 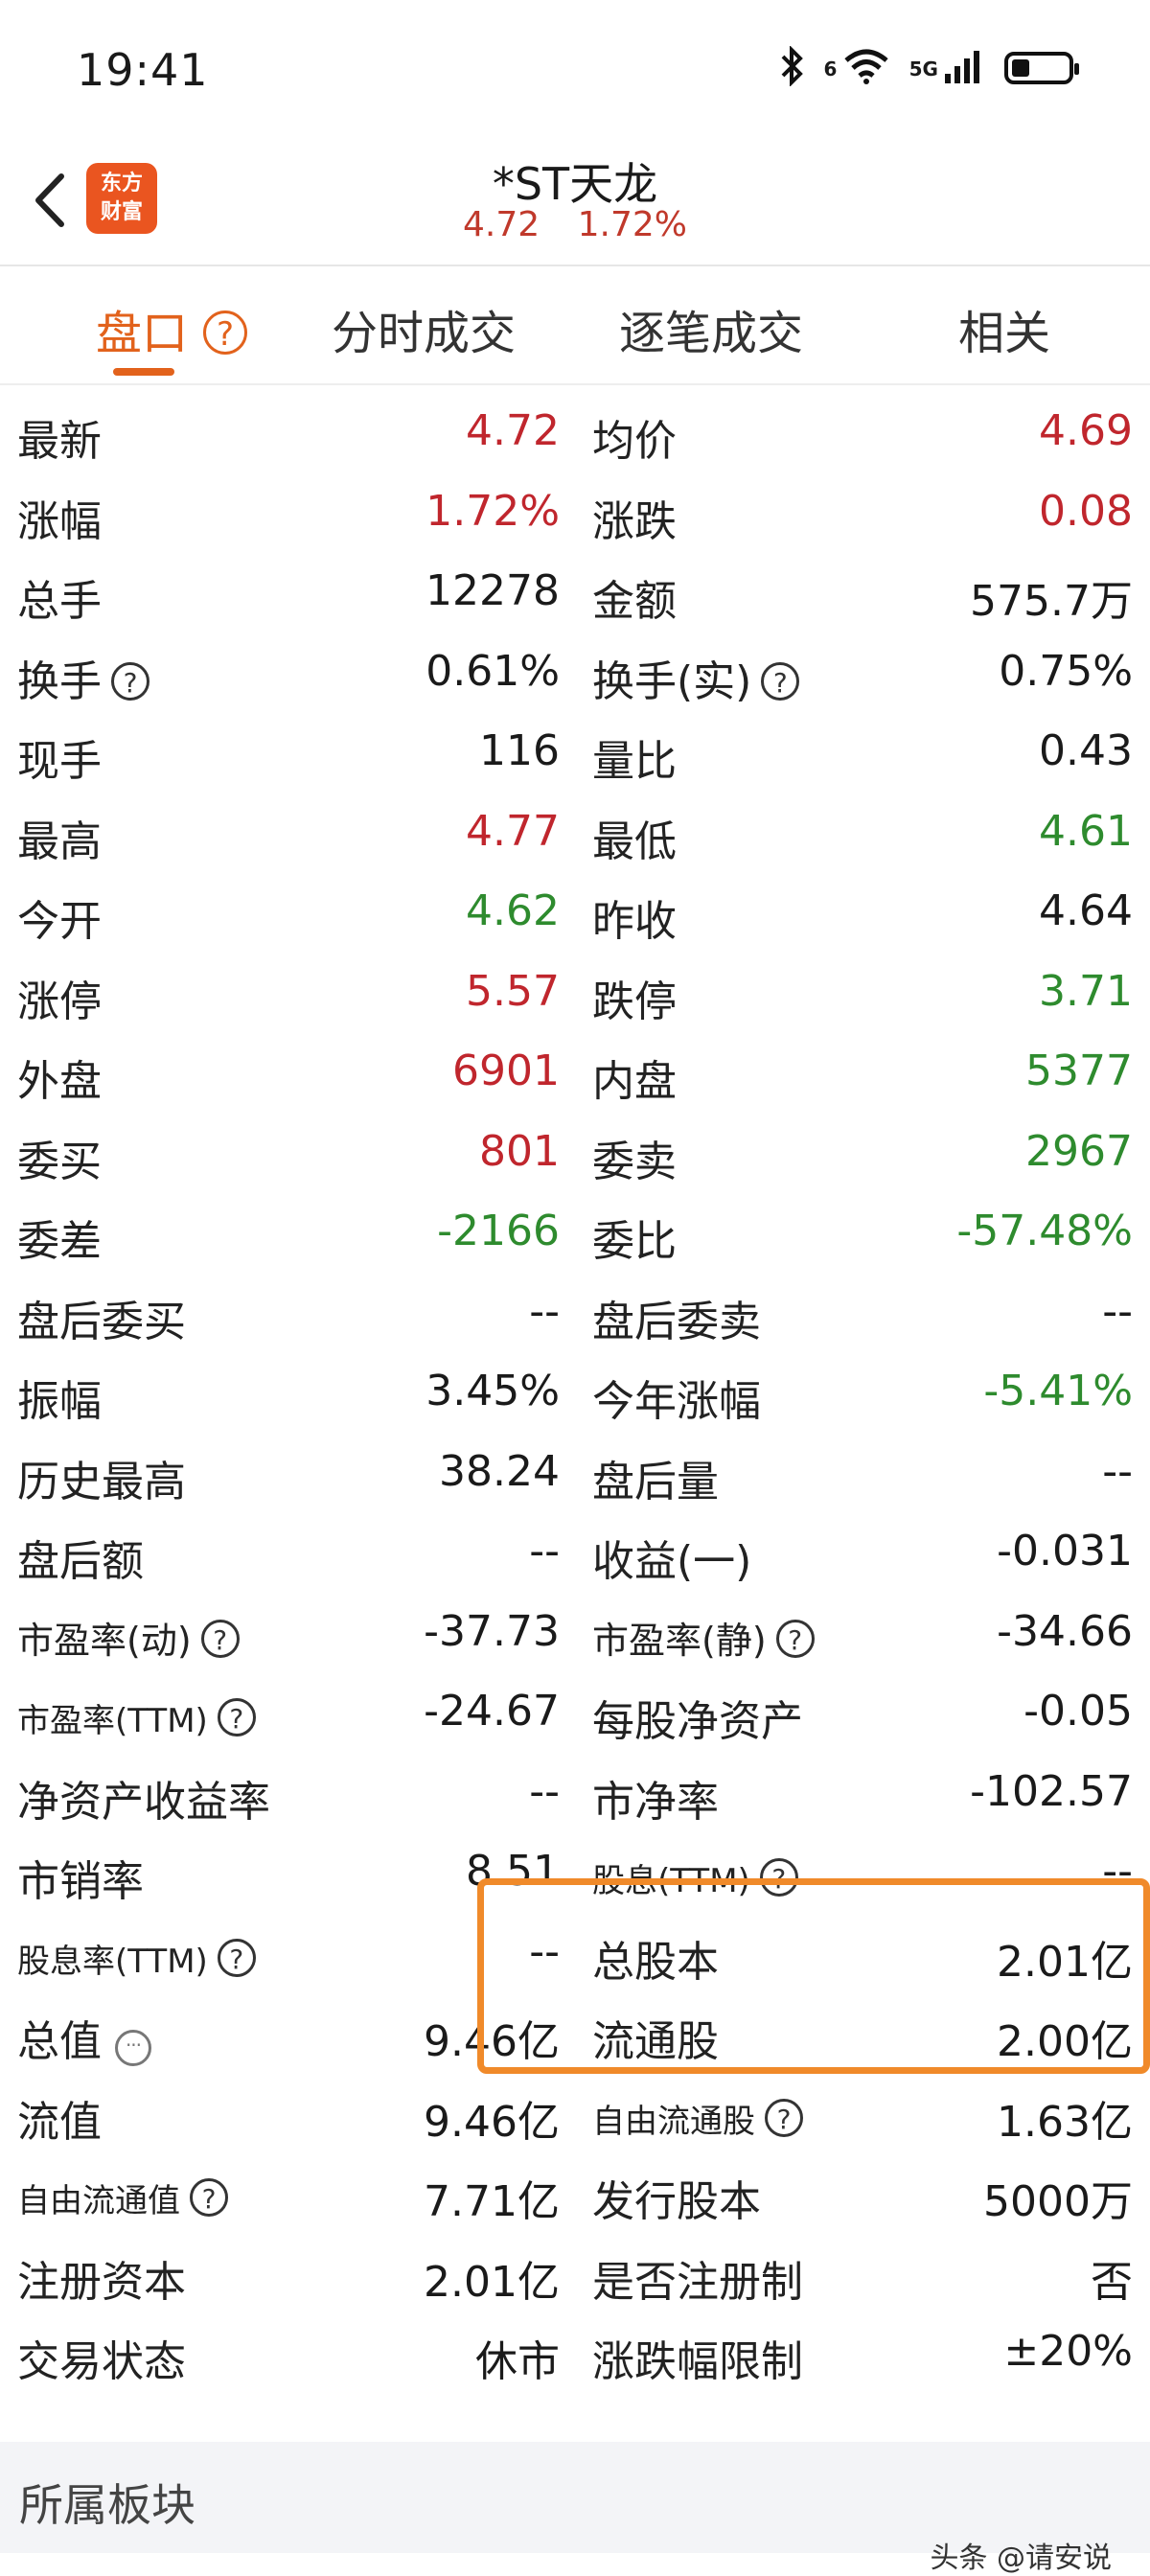 What do you see at coordinates (80, 1561) in the screenshot?
I see `quote-label: 盘后额` at bounding box center [80, 1561].